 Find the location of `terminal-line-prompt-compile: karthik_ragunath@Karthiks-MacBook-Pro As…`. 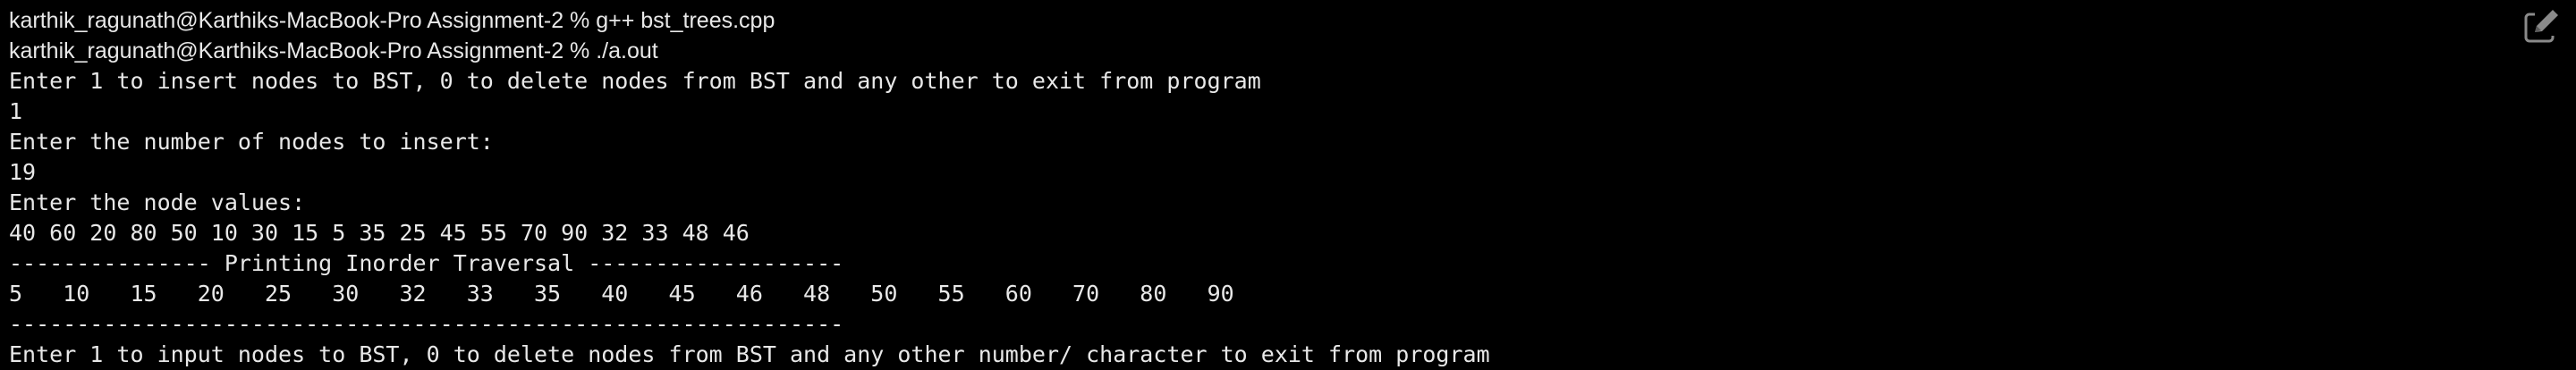

terminal-line-prompt-compile: karthik_ragunath@Karthiks-MacBook-Pro As… is located at coordinates (392, 20).